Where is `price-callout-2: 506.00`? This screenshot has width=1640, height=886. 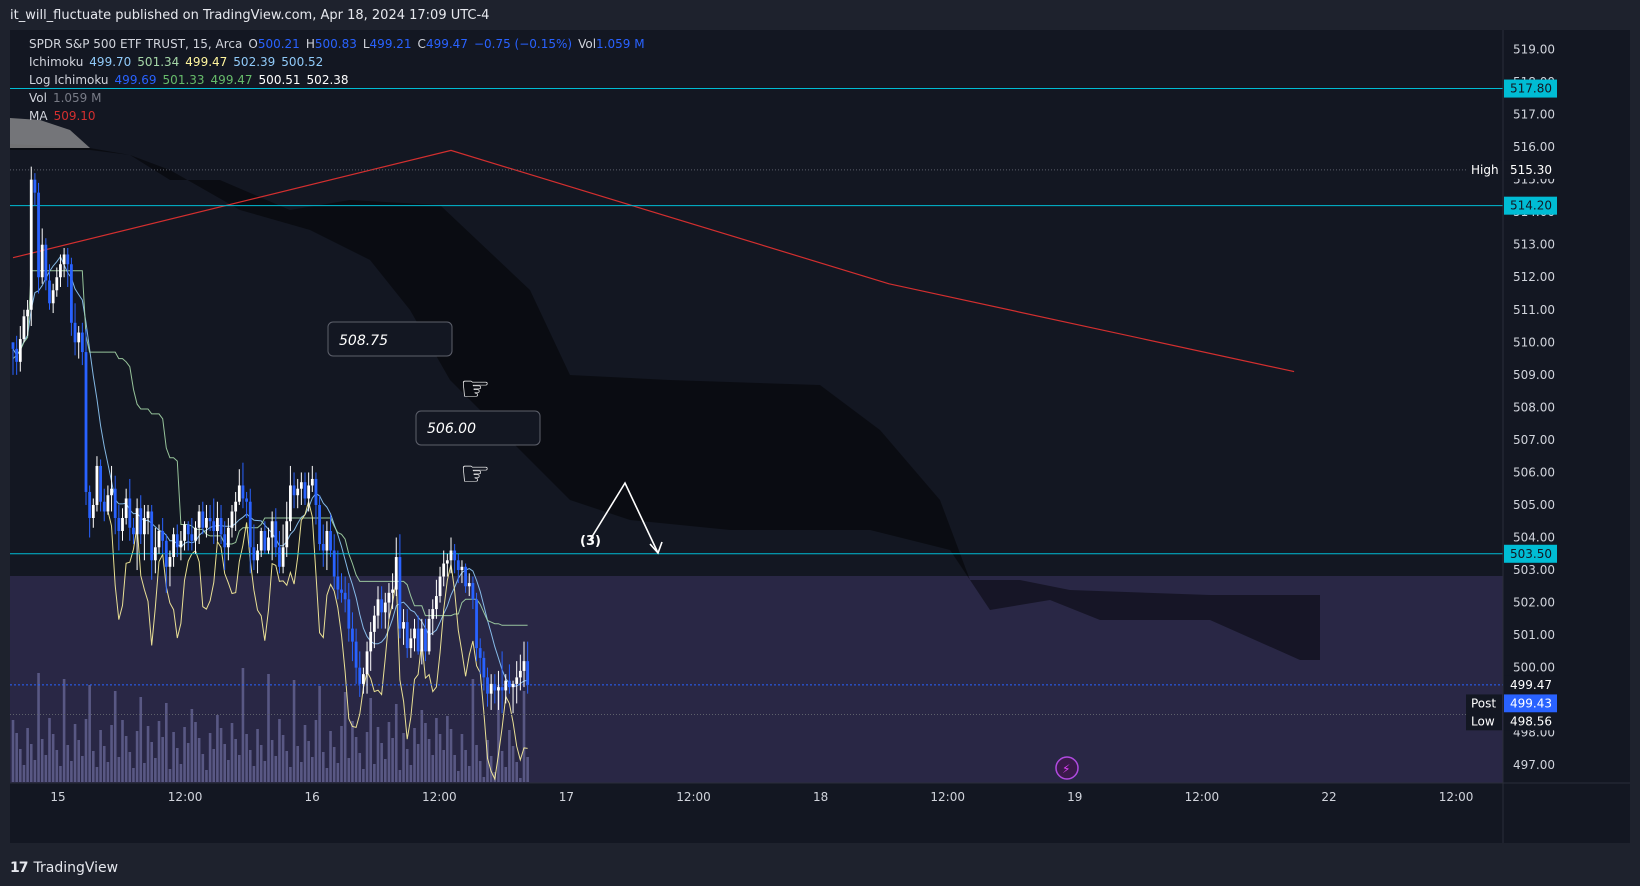
price-callout-2: 506.00 is located at coordinates (478, 428).